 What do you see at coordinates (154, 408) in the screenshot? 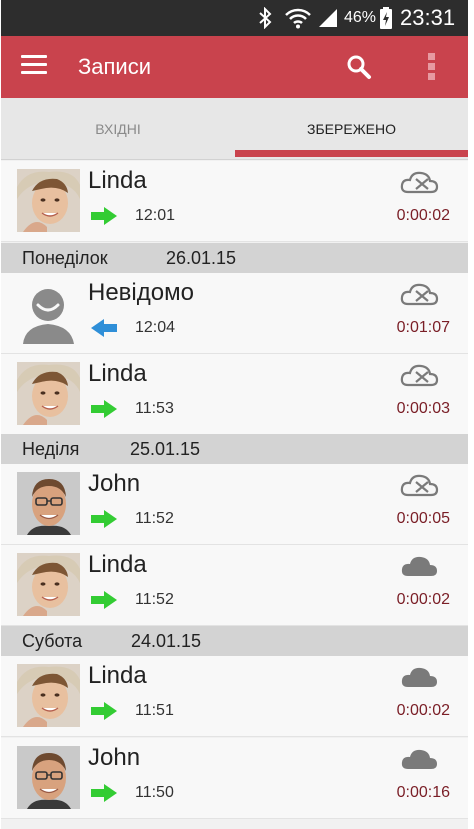
I see `call-time: 11:53` at bounding box center [154, 408].